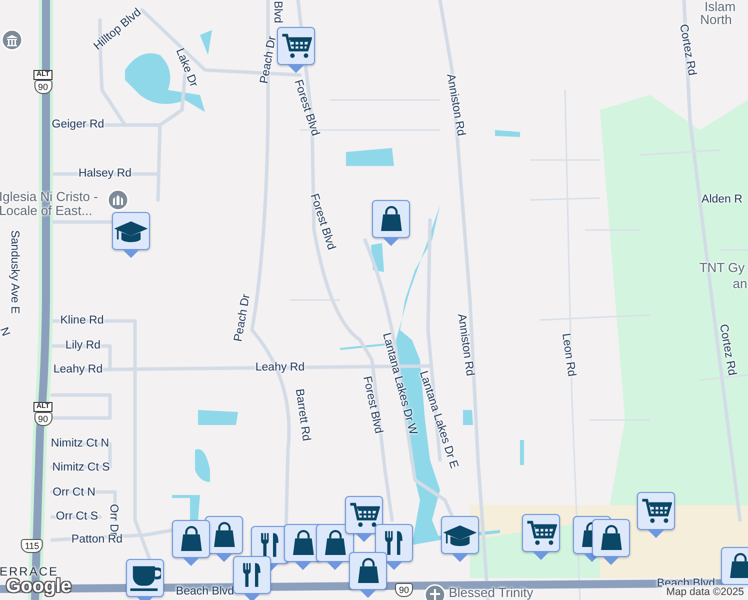 The image size is (748, 600). I want to click on building-icon, so click(118, 200).